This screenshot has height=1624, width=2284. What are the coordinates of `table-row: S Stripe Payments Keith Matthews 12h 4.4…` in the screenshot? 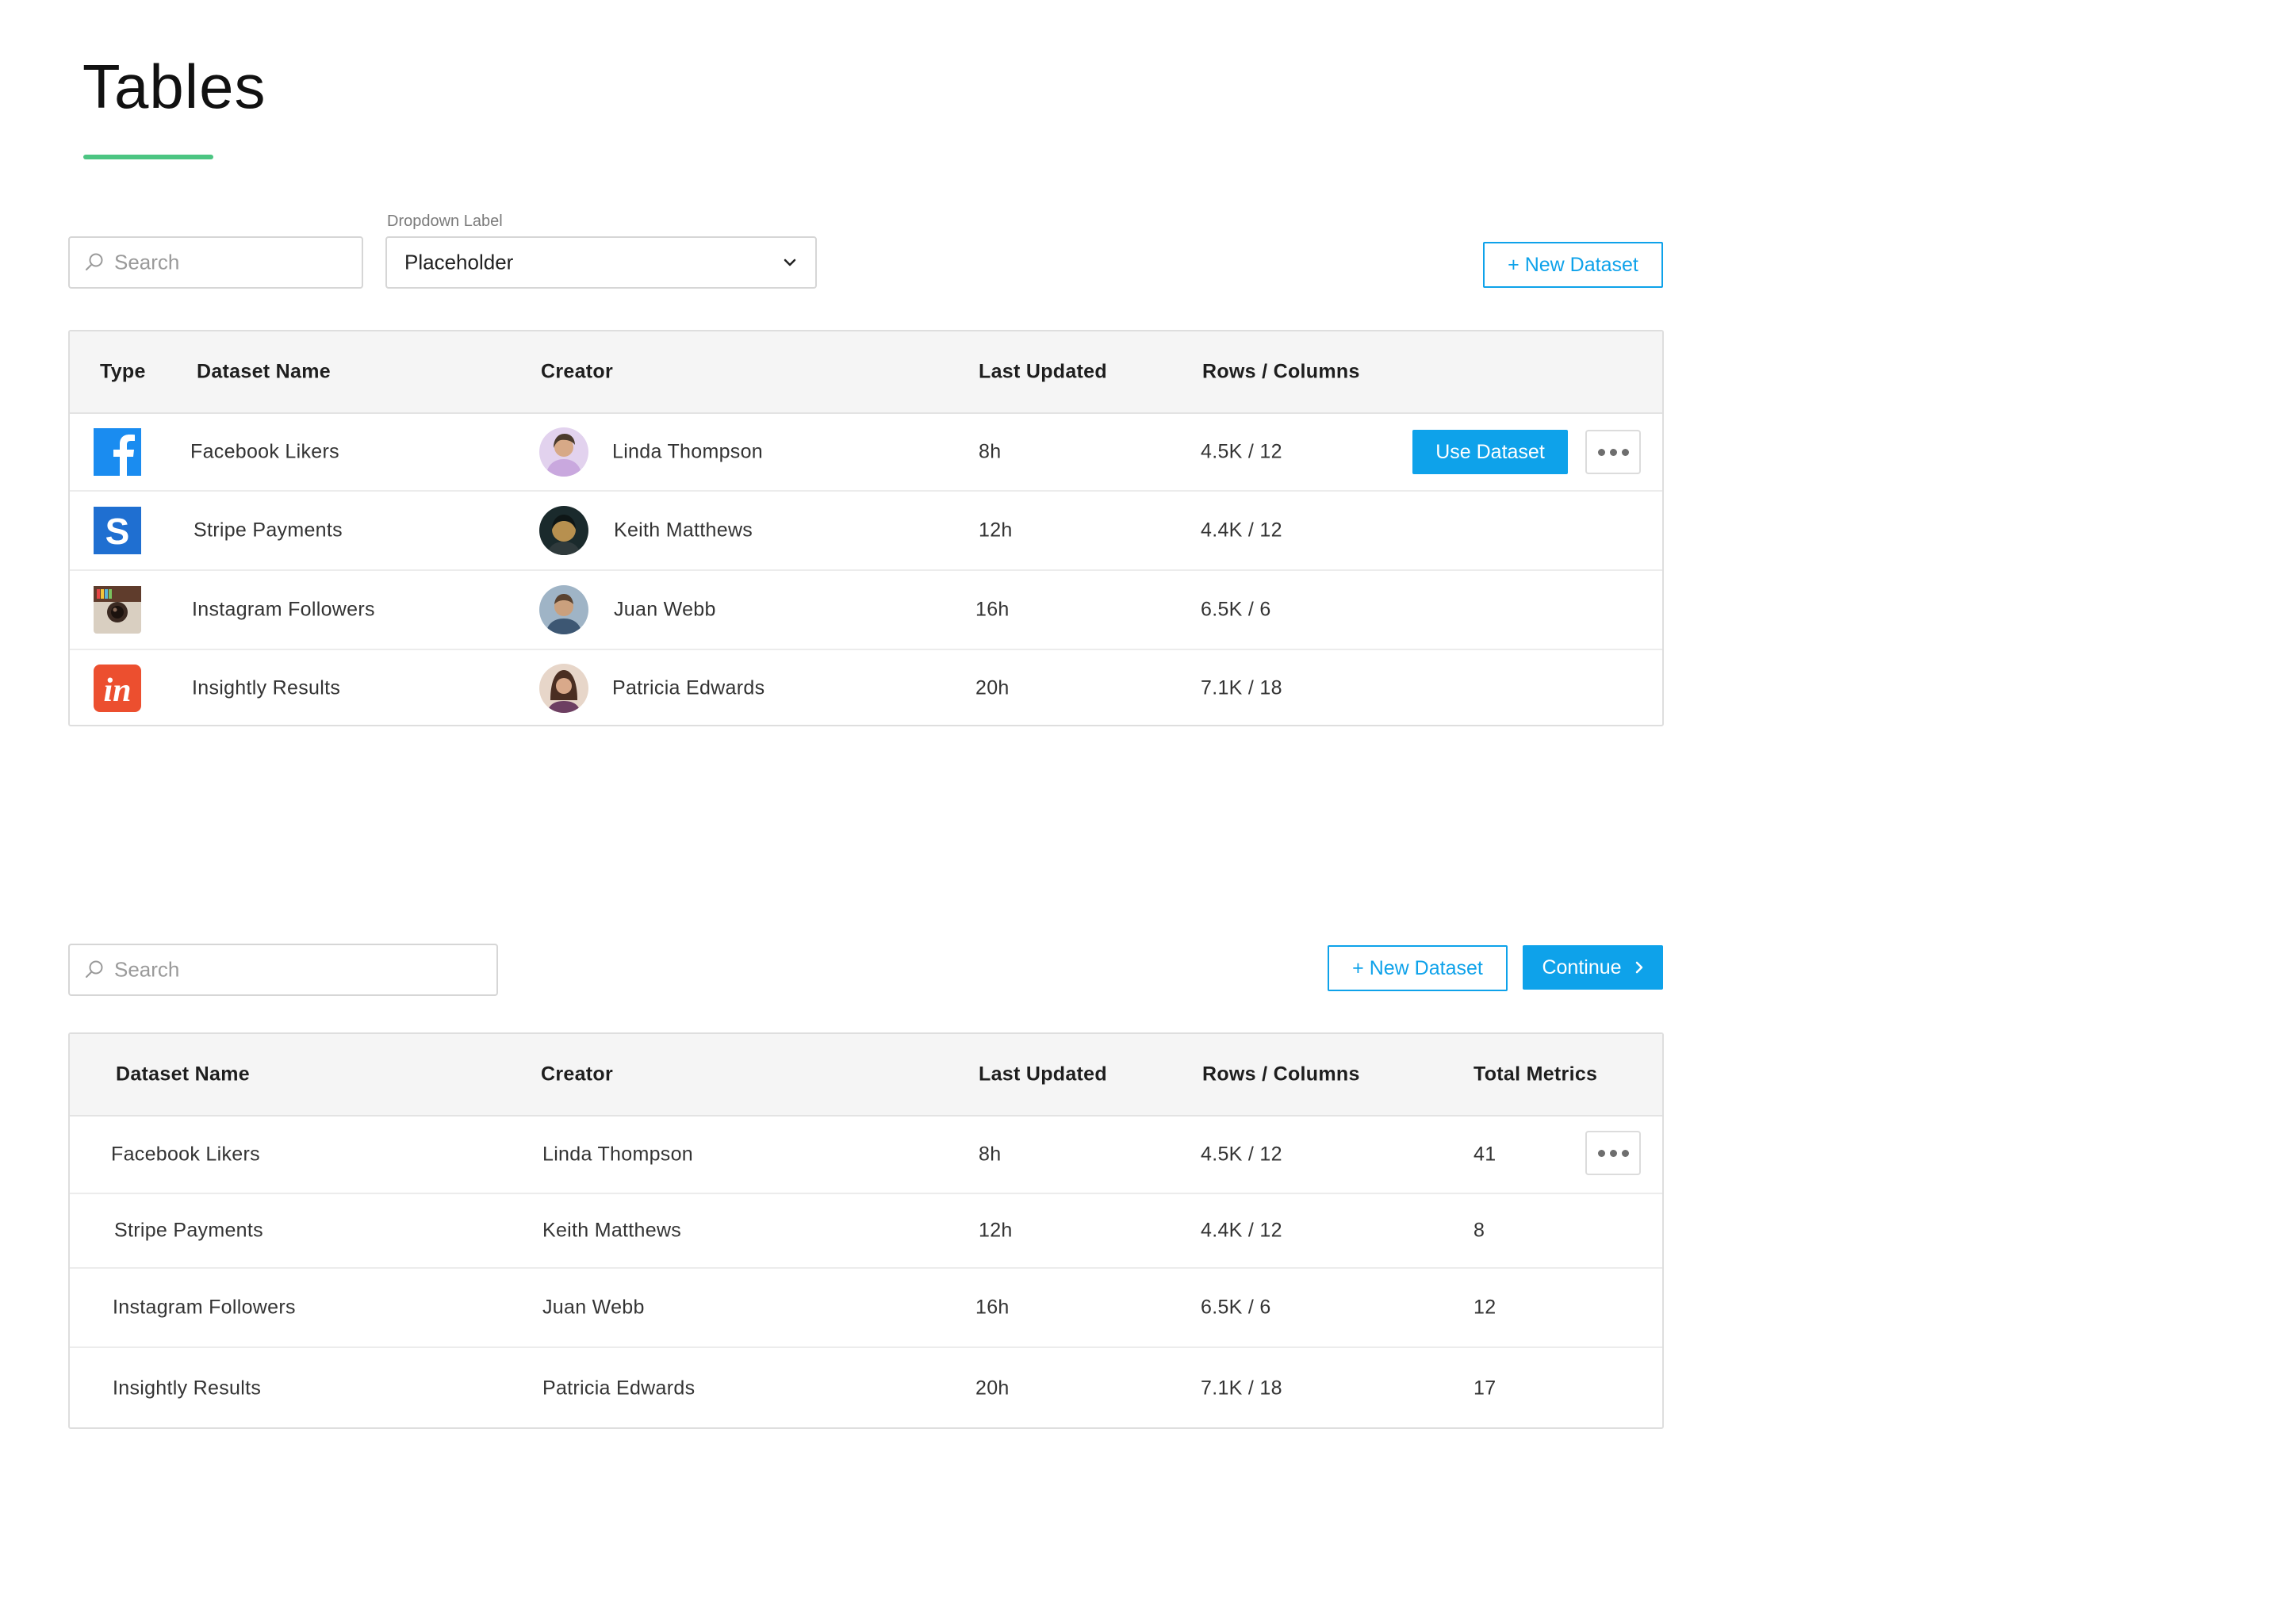 It's located at (866, 531).